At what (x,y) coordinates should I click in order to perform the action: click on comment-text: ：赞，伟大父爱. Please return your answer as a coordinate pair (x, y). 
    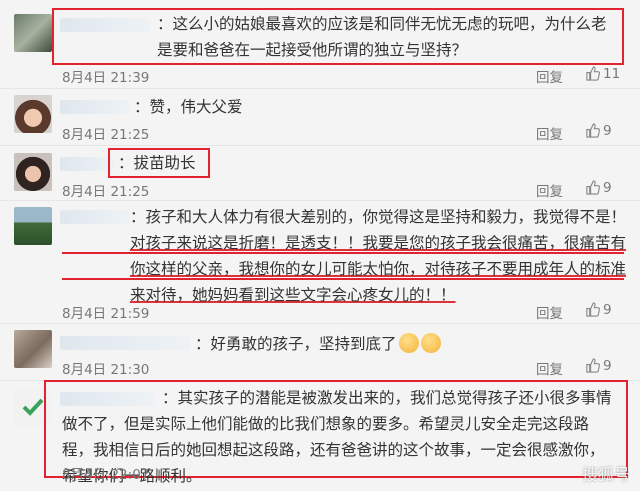
    Looking at the image, I should click on (188, 107).